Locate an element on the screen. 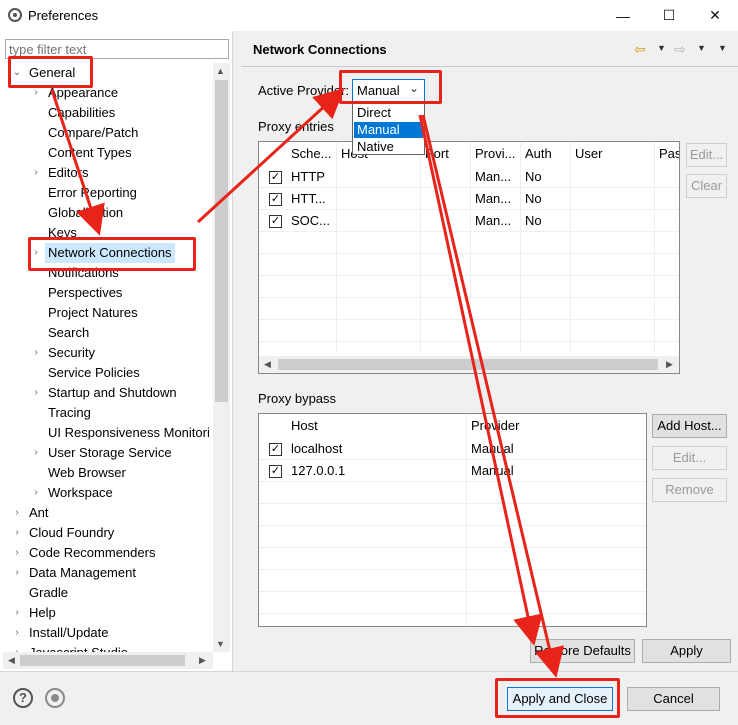  annotation-arrow-to-active-provider is located at coordinates (270, 155).